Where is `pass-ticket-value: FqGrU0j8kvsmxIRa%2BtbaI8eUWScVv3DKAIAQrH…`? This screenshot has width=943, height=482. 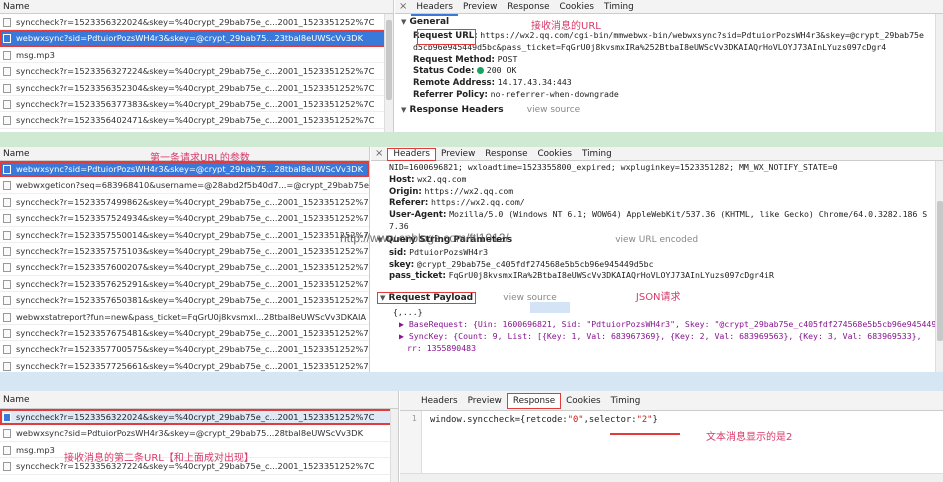
pass-ticket-value: FqGrU0j8kvsmxIRa%2BtbaI8eUWScVv3DKAIAQrH… is located at coordinates (611, 275).